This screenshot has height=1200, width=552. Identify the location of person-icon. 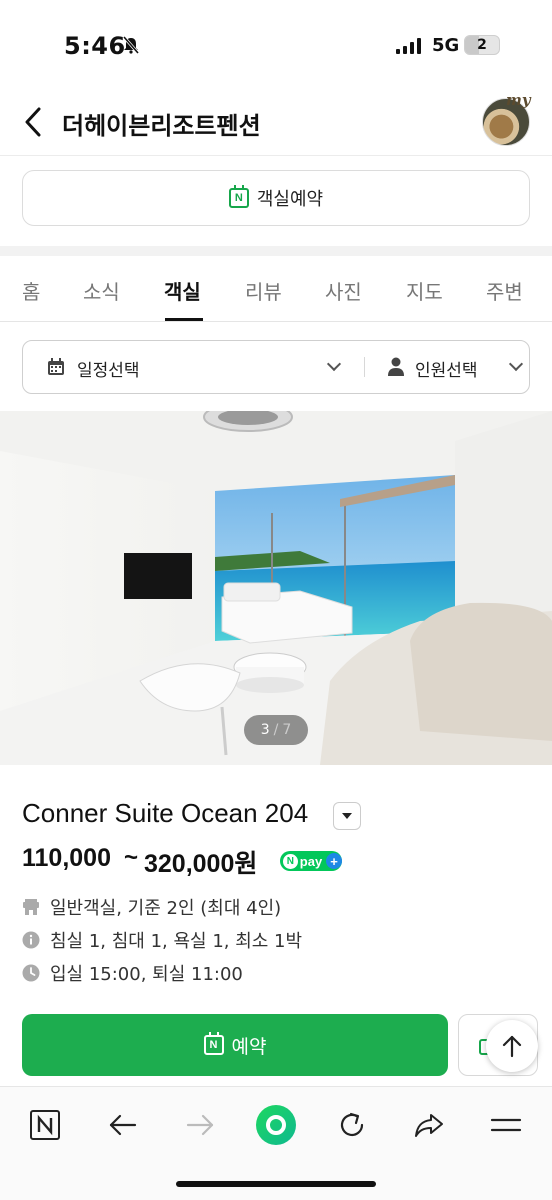
(396, 366).